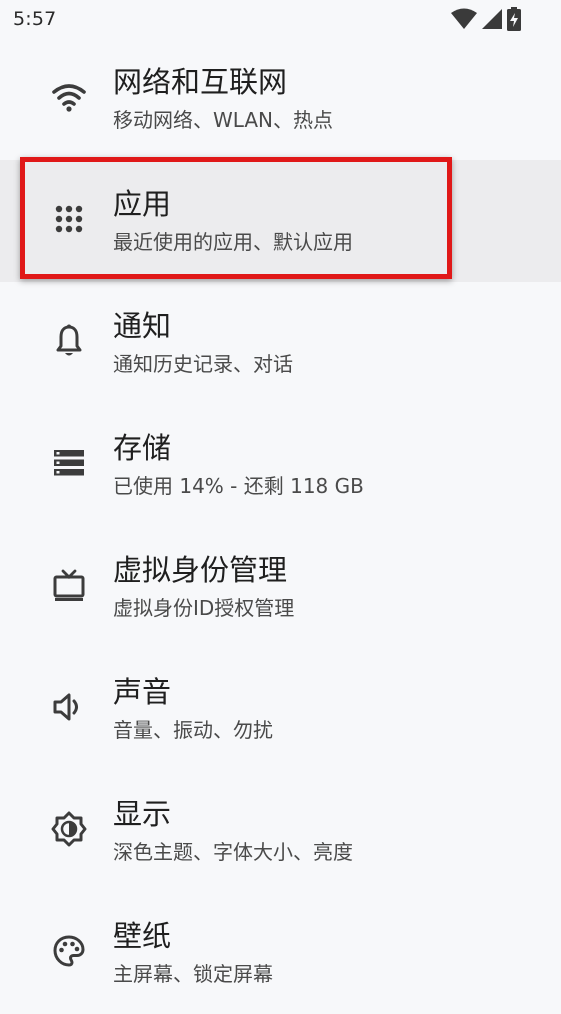  What do you see at coordinates (280, 20) in the screenshot?
I see `status-bar: 5:57` at bounding box center [280, 20].